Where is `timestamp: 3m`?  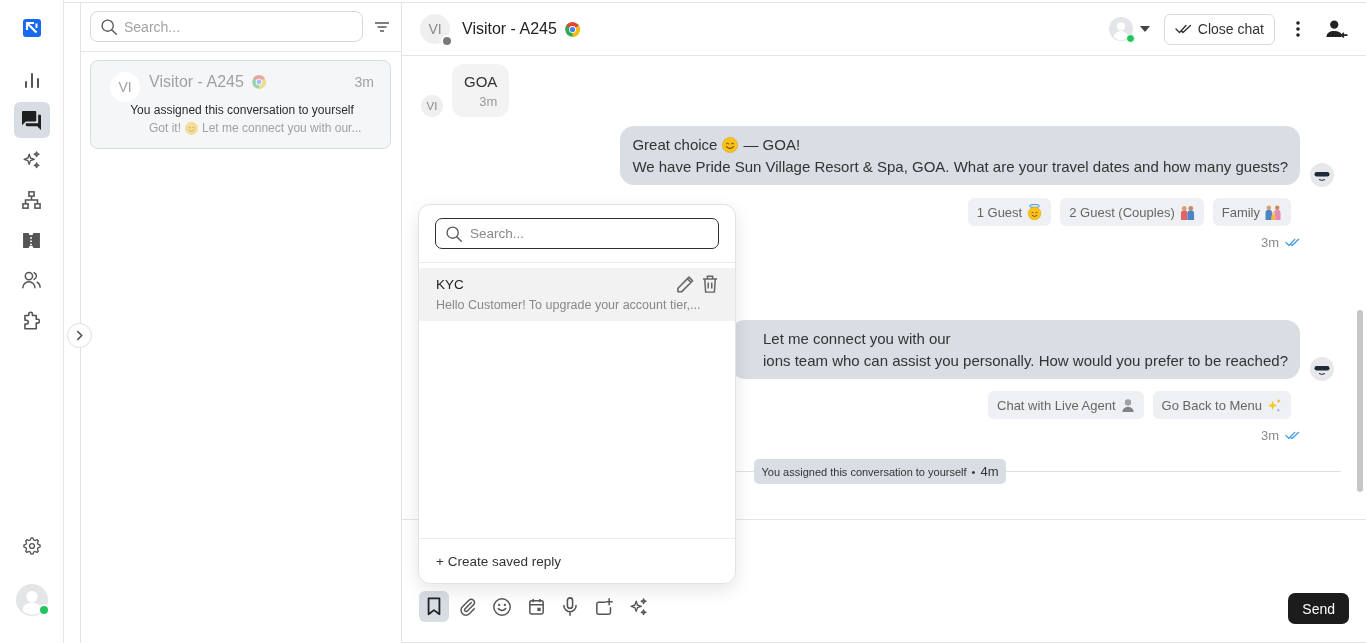 timestamp: 3m is located at coordinates (364, 82).